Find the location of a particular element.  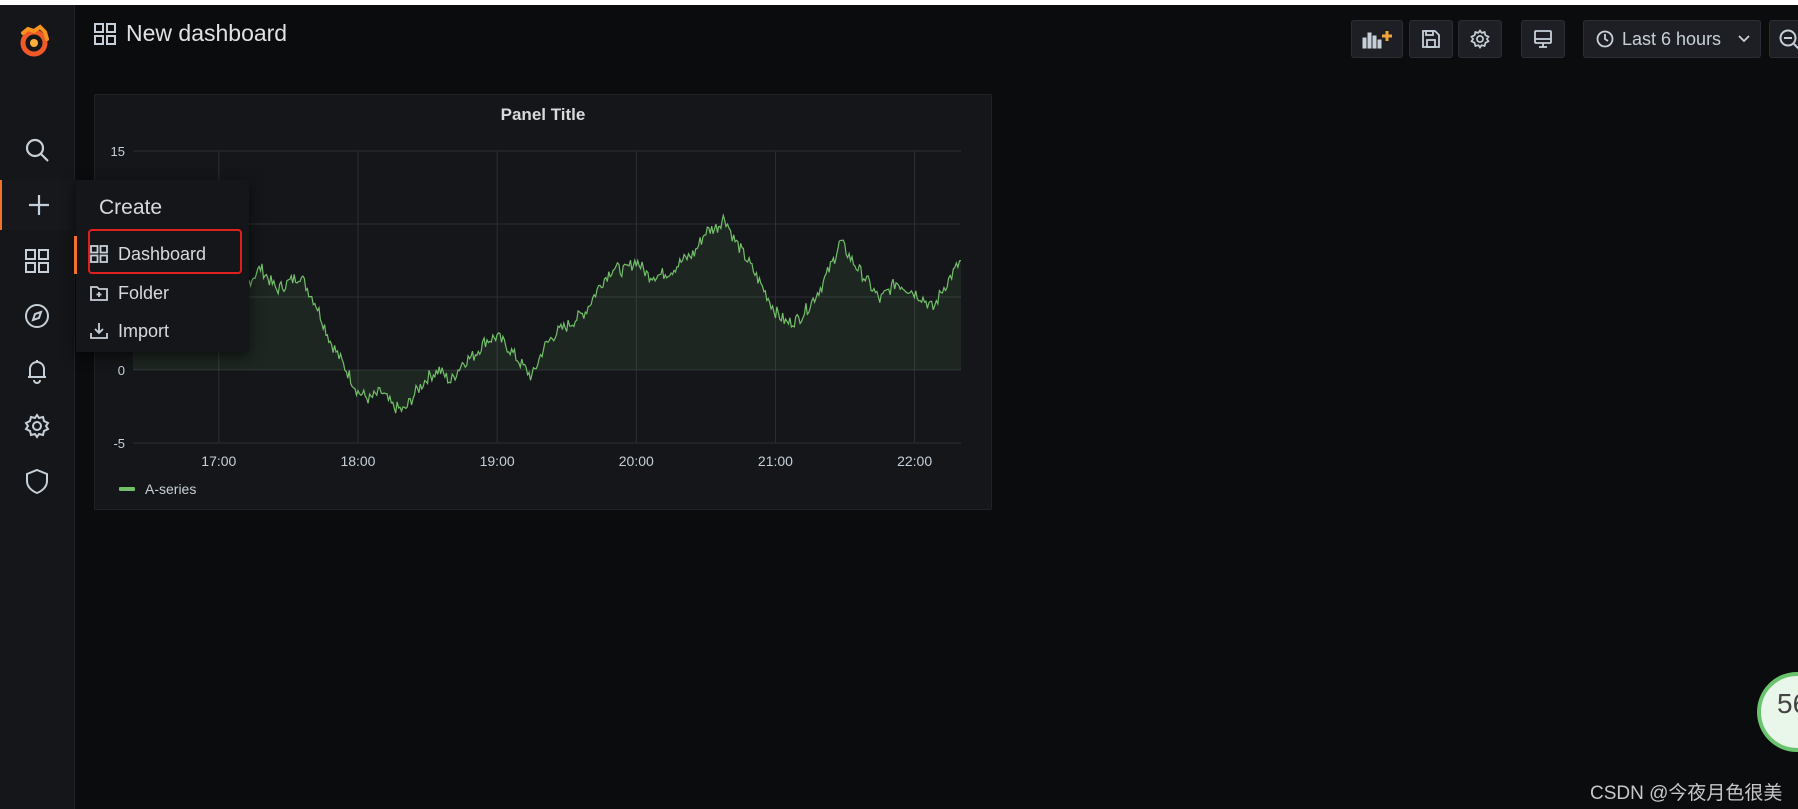

cycle-view-mode-button is located at coordinates (1543, 39).